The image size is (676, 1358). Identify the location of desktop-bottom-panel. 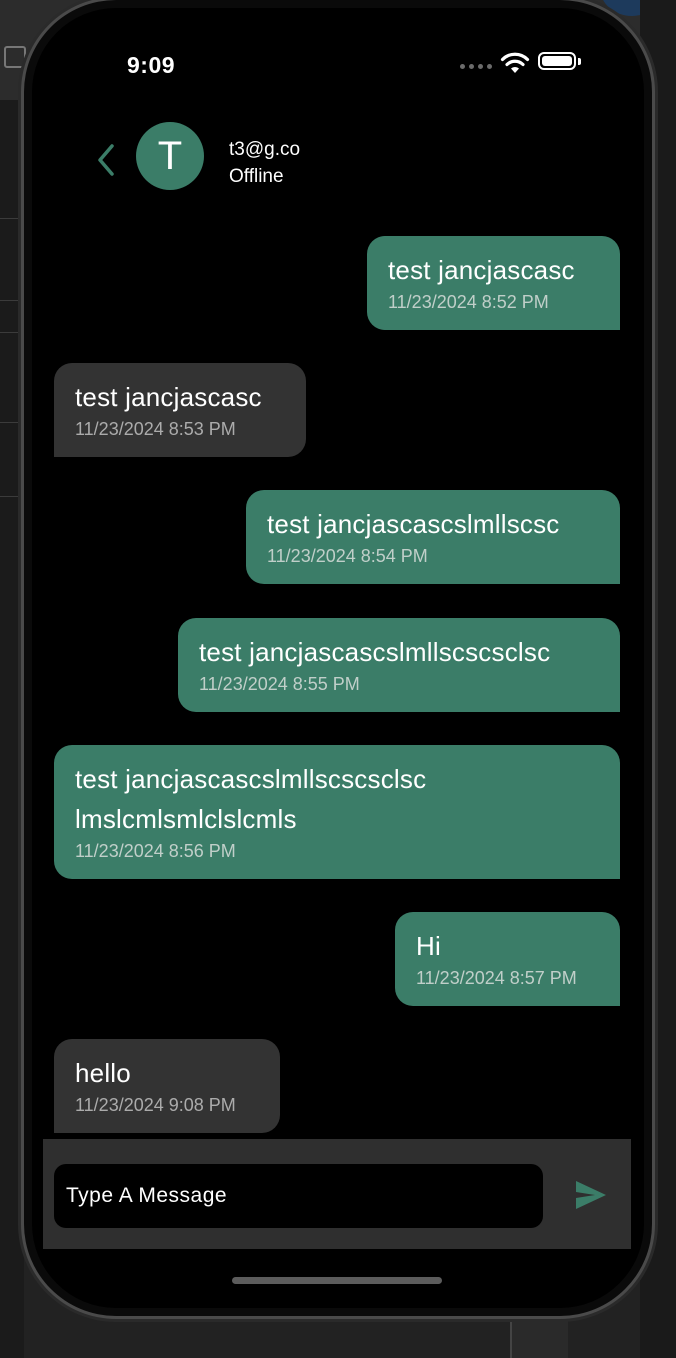
(539, 1334).